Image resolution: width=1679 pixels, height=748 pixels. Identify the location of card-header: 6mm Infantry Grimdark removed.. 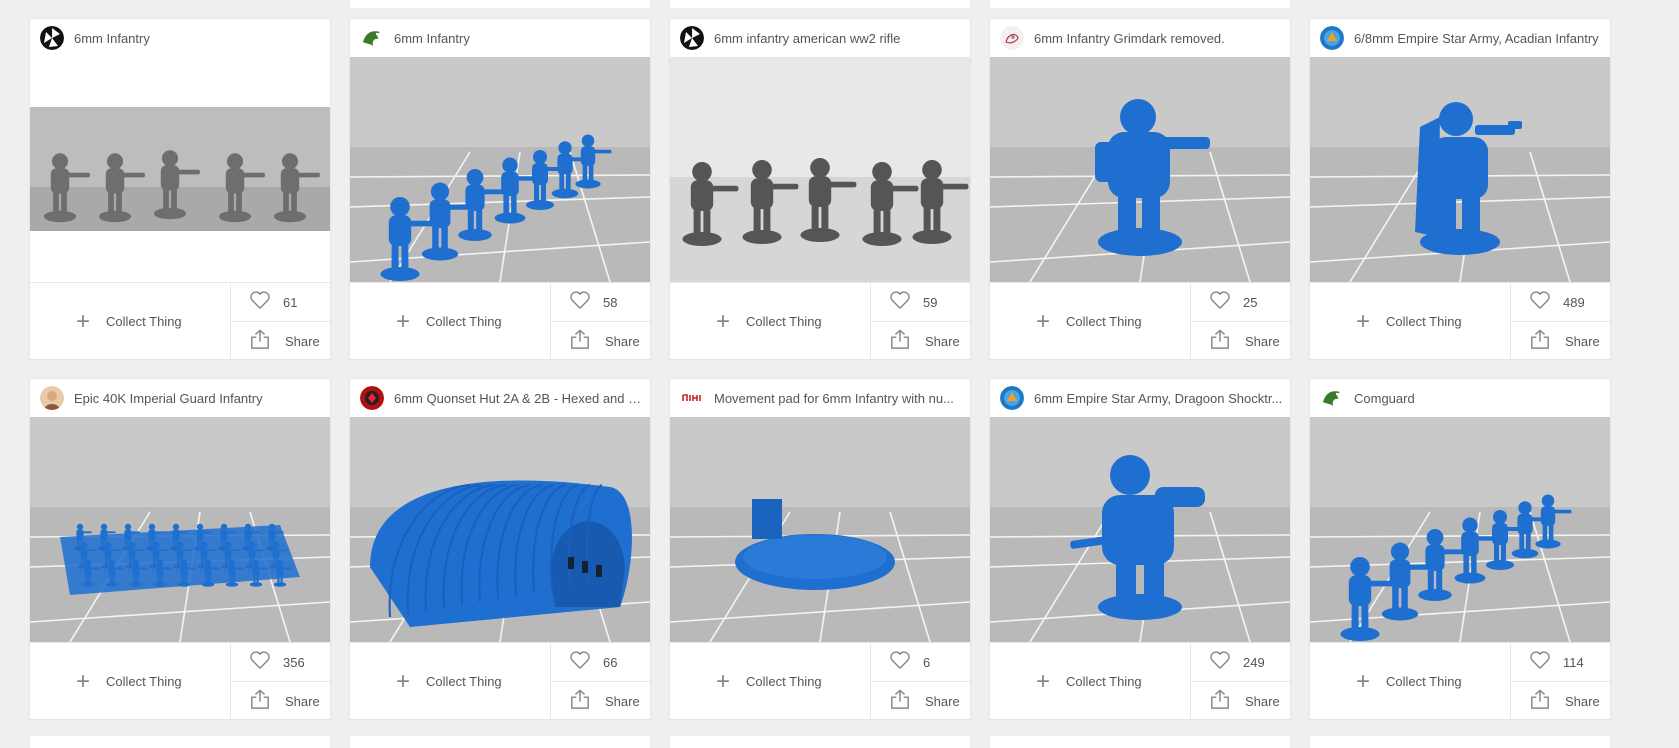
(1140, 38).